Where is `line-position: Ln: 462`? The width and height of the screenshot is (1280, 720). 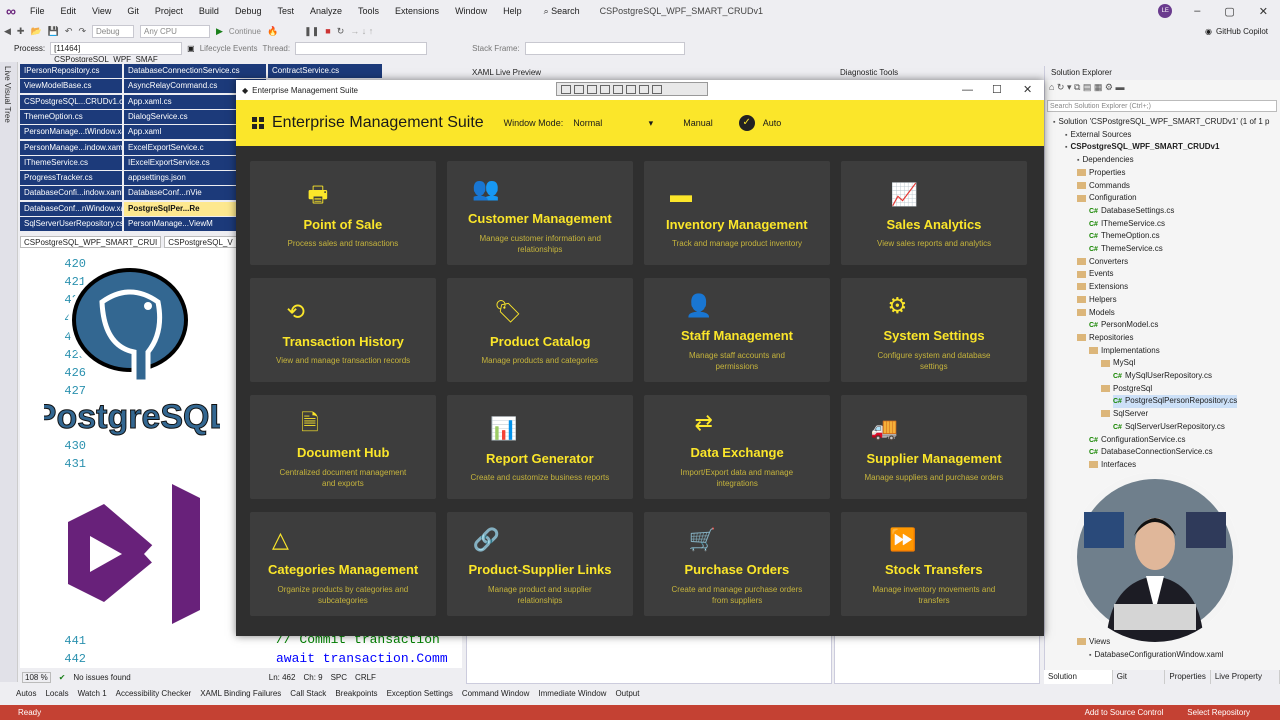 line-position: Ln: 462 is located at coordinates (282, 677).